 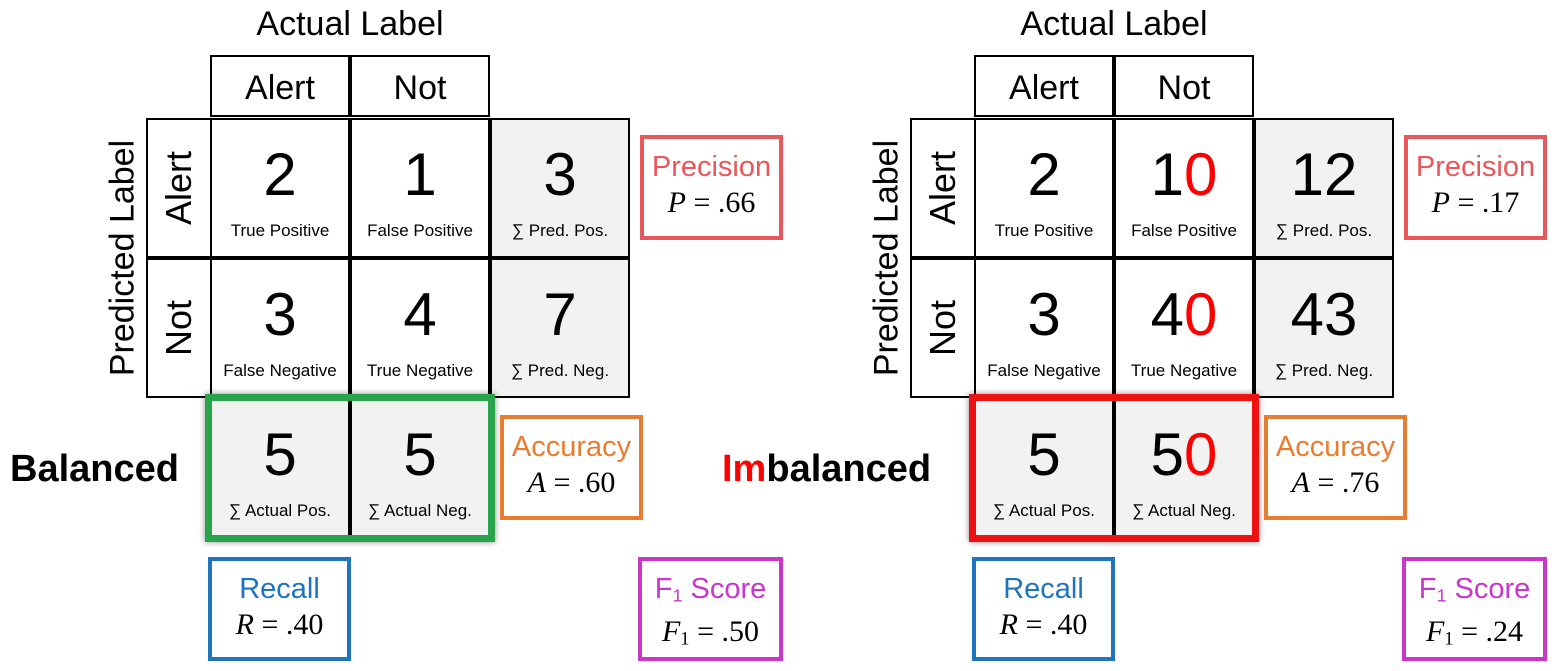 What do you see at coordinates (1474, 609) in the screenshot?
I see `f1-score-box: F1 Score F1 = .24` at bounding box center [1474, 609].